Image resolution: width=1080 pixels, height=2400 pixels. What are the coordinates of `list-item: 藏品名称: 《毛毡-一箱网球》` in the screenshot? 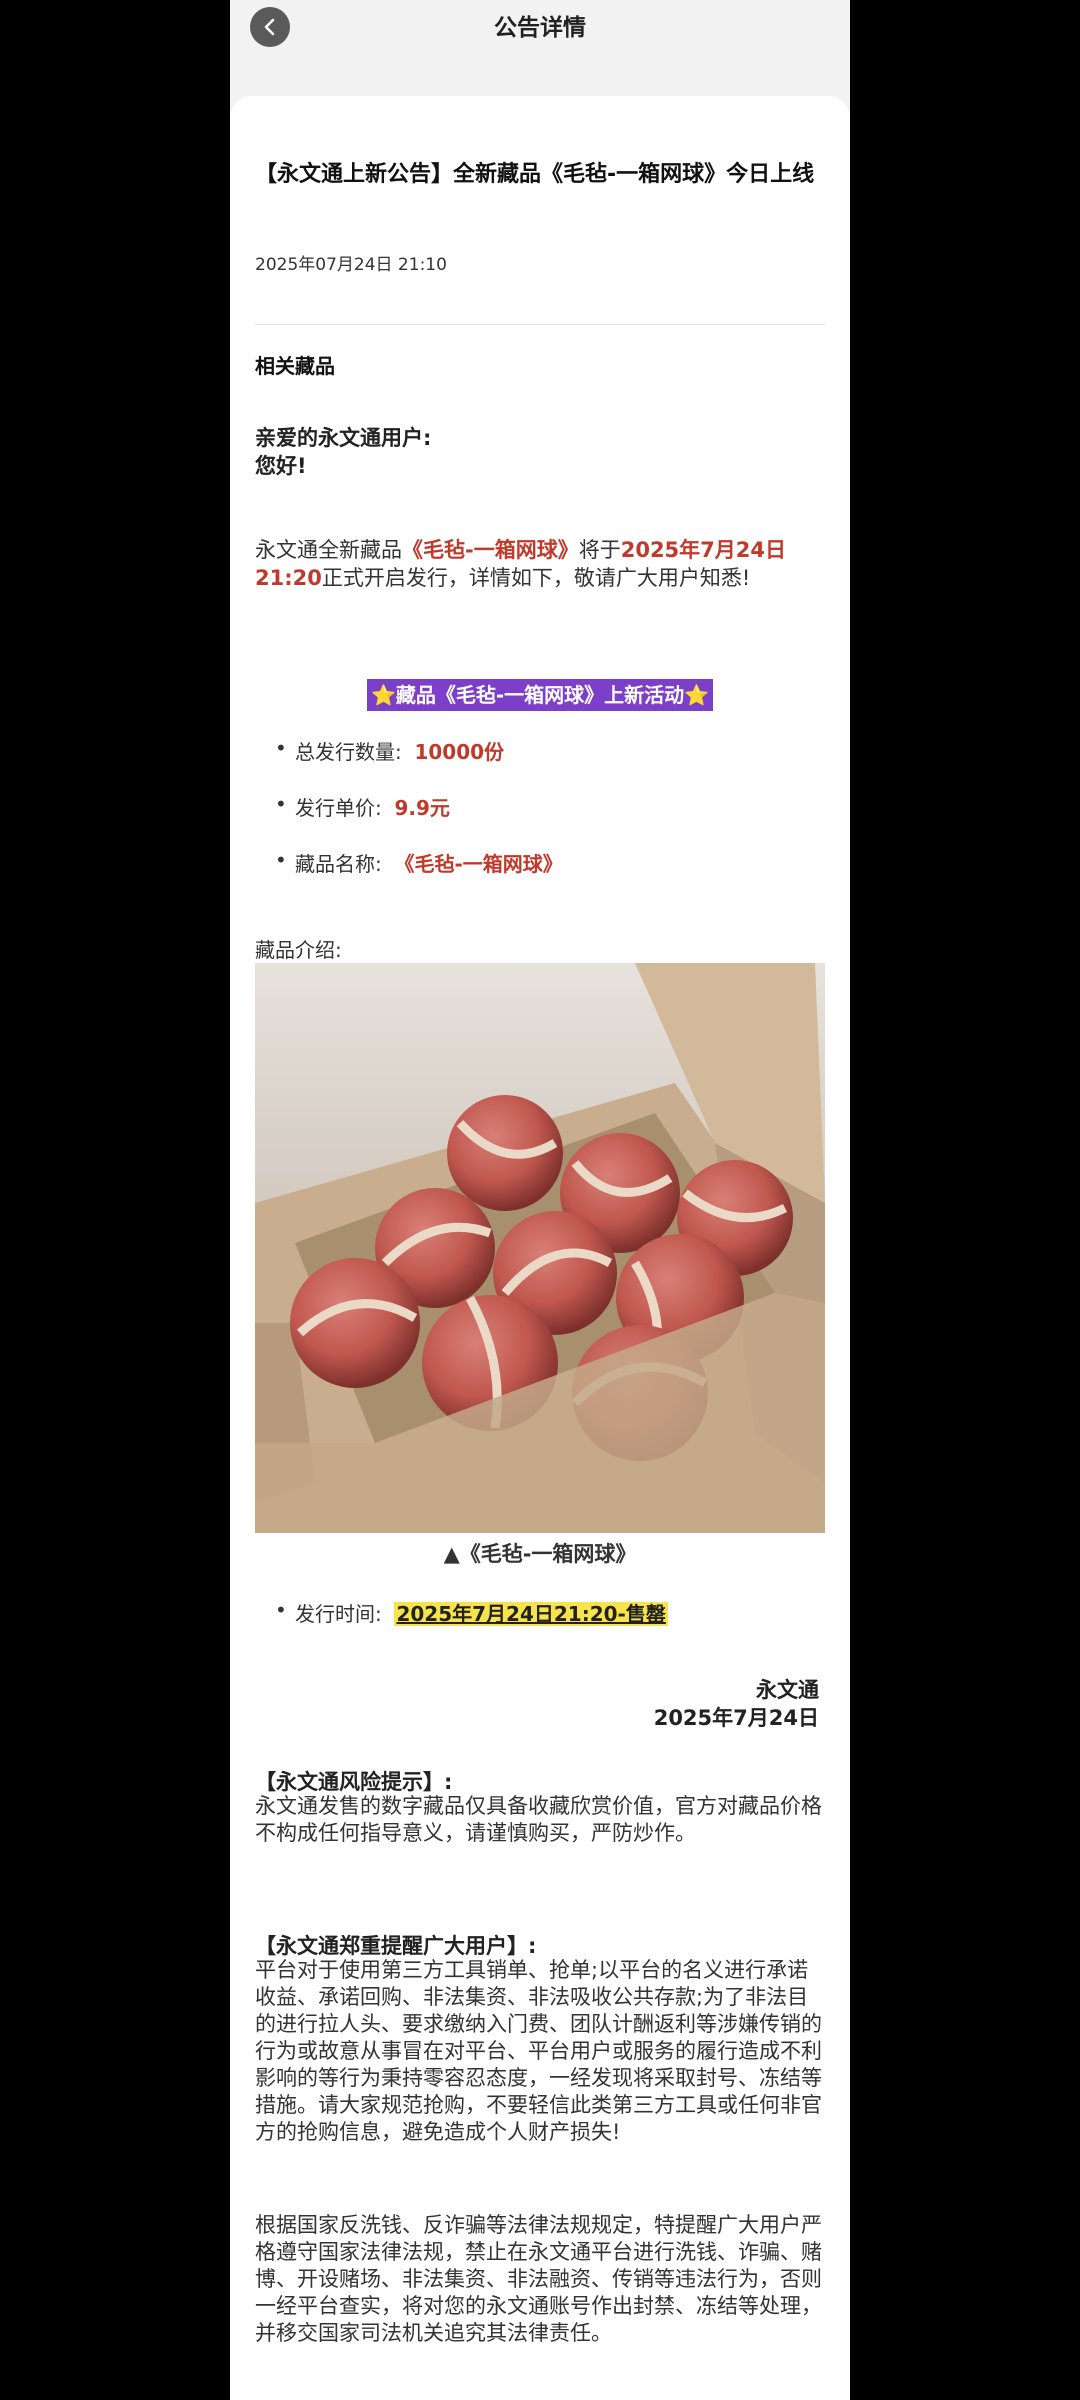 It's located at (419, 862).